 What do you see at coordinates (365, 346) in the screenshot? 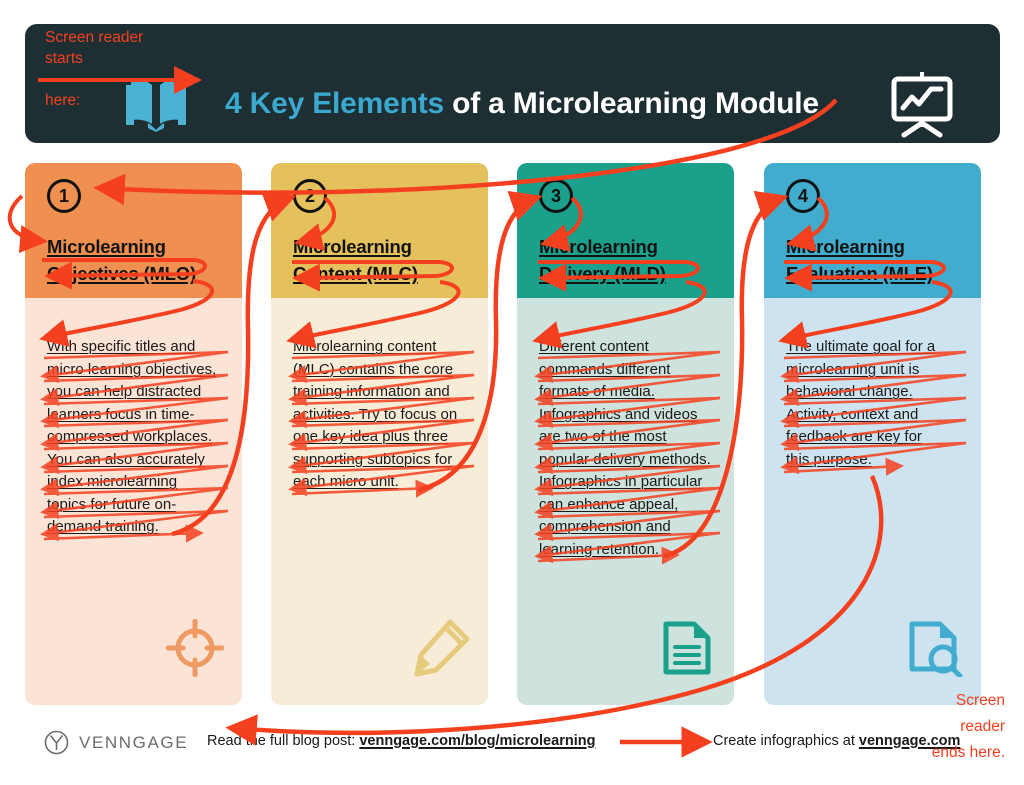
I see `column-text-line: Microlearning content` at bounding box center [365, 346].